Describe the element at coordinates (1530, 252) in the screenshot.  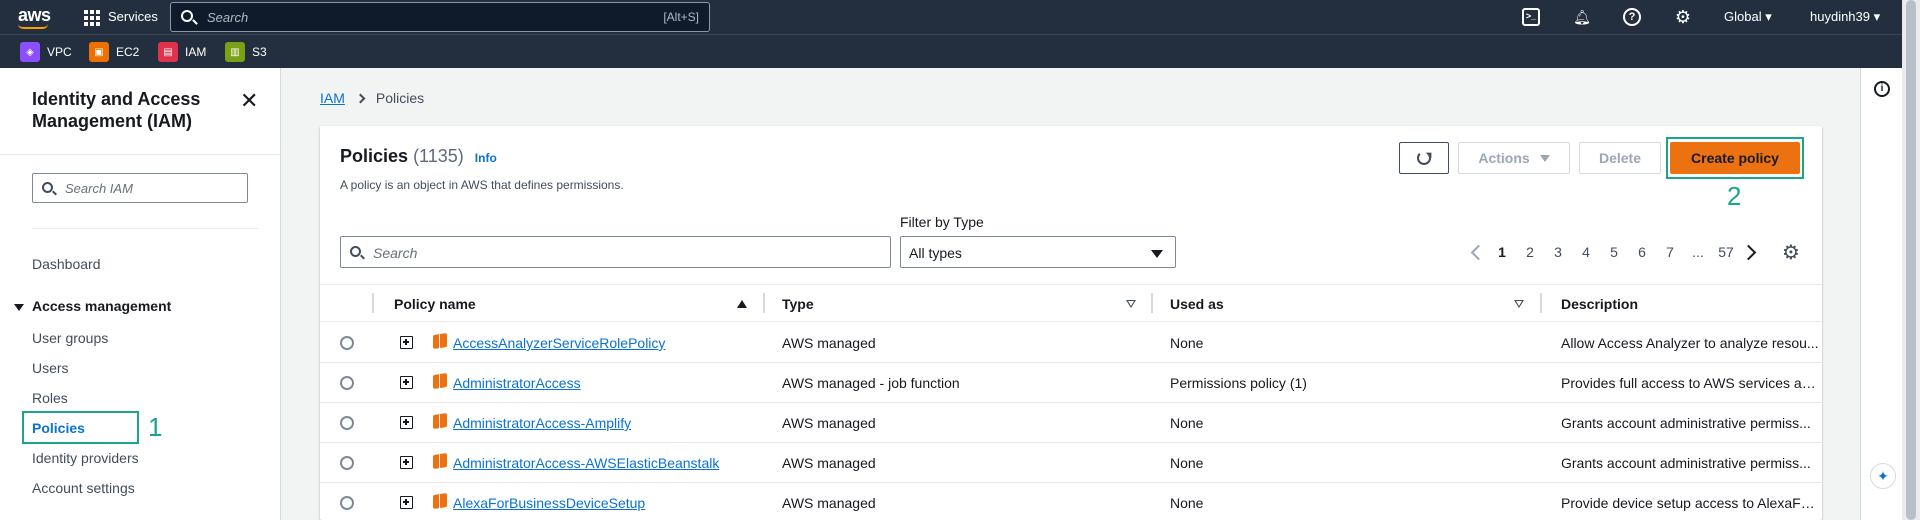
I see `page-2: 2` at that location.